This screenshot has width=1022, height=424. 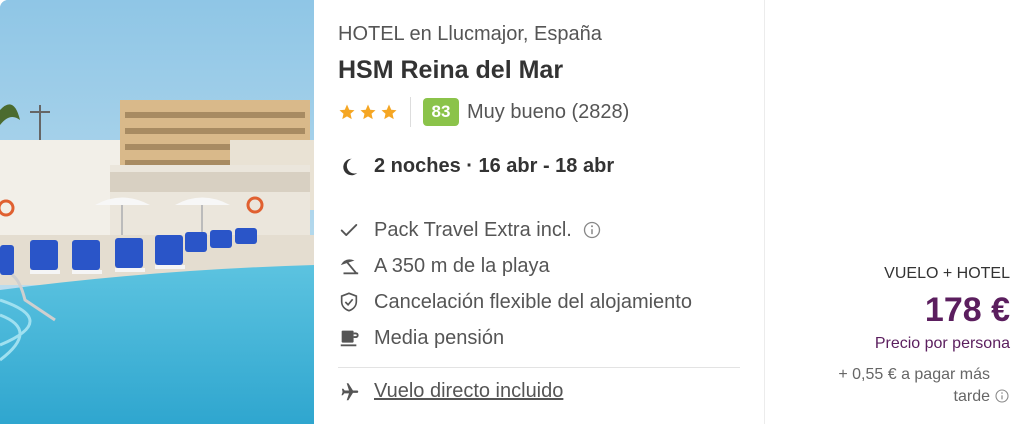 I want to click on feature-text: Media pensión, so click(x=439, y=337).